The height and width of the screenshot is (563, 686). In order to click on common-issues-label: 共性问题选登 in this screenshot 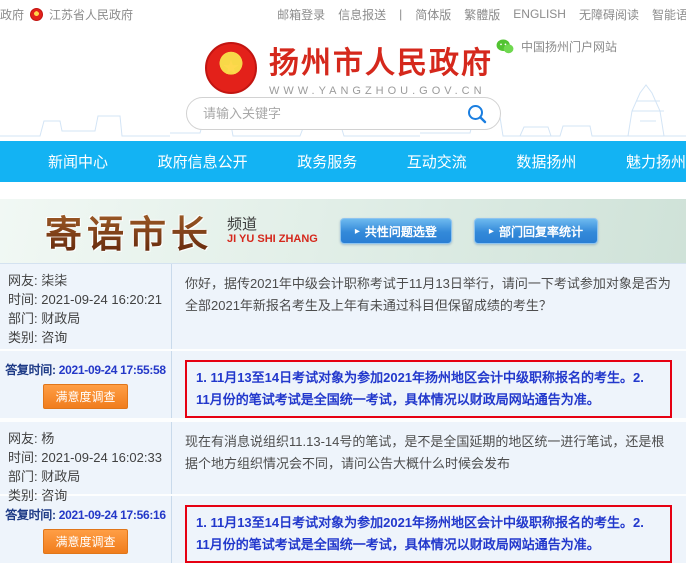, I will do `click(400, 231)`.